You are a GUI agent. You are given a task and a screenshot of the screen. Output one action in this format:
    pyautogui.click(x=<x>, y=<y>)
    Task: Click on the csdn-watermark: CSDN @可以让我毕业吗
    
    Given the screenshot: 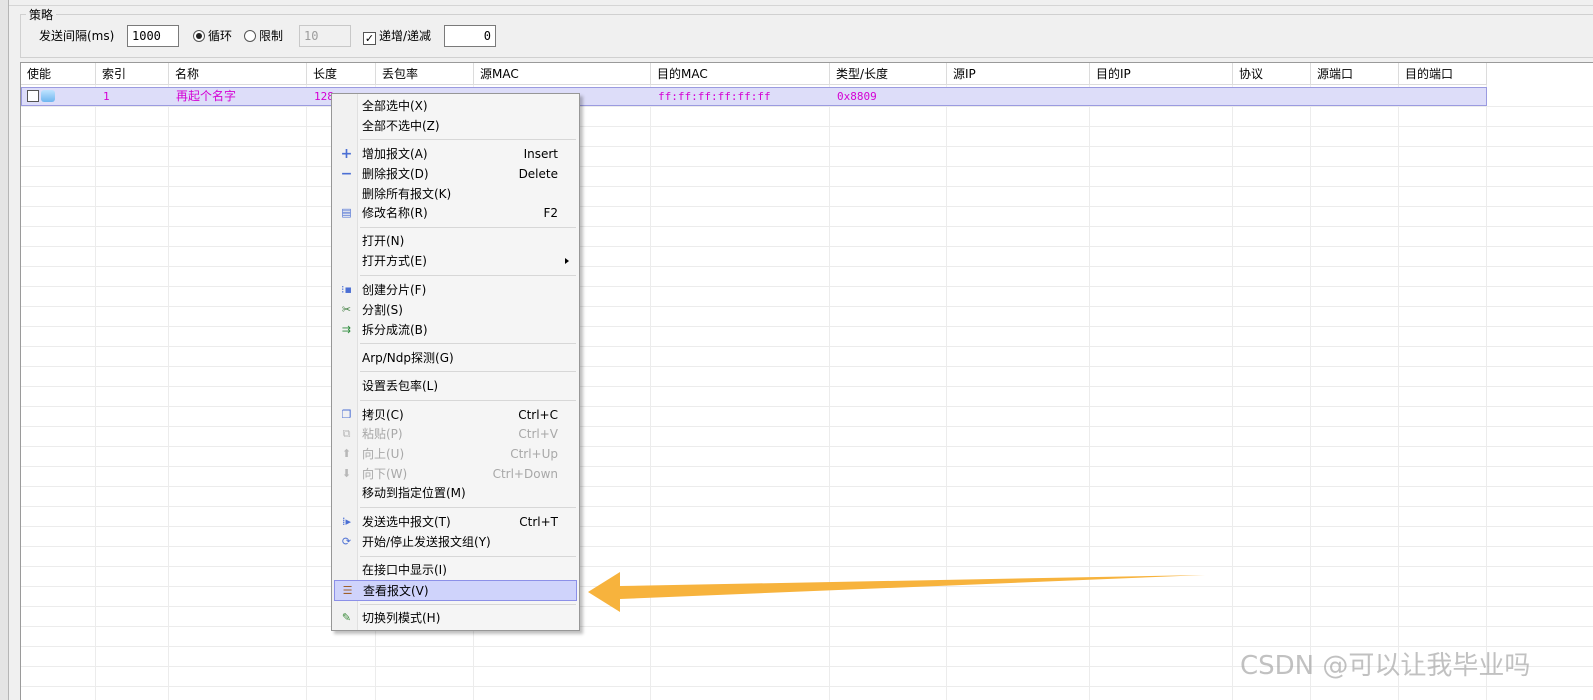 What is the action you would take?
    pyautogui.click(x=1385, y=666)
    